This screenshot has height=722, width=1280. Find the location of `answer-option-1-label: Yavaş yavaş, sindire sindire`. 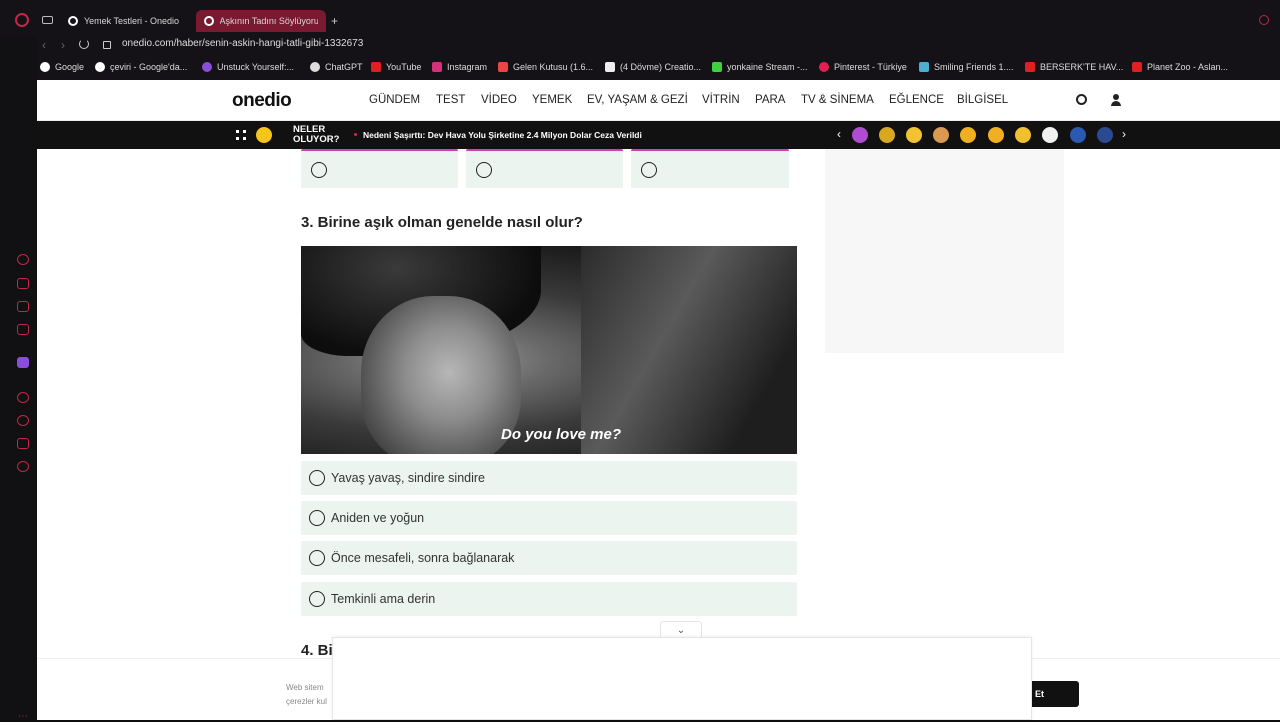

answer-option-1-label: Yavaş yavaş, sindire sindire is located at coordinates (408, 478).